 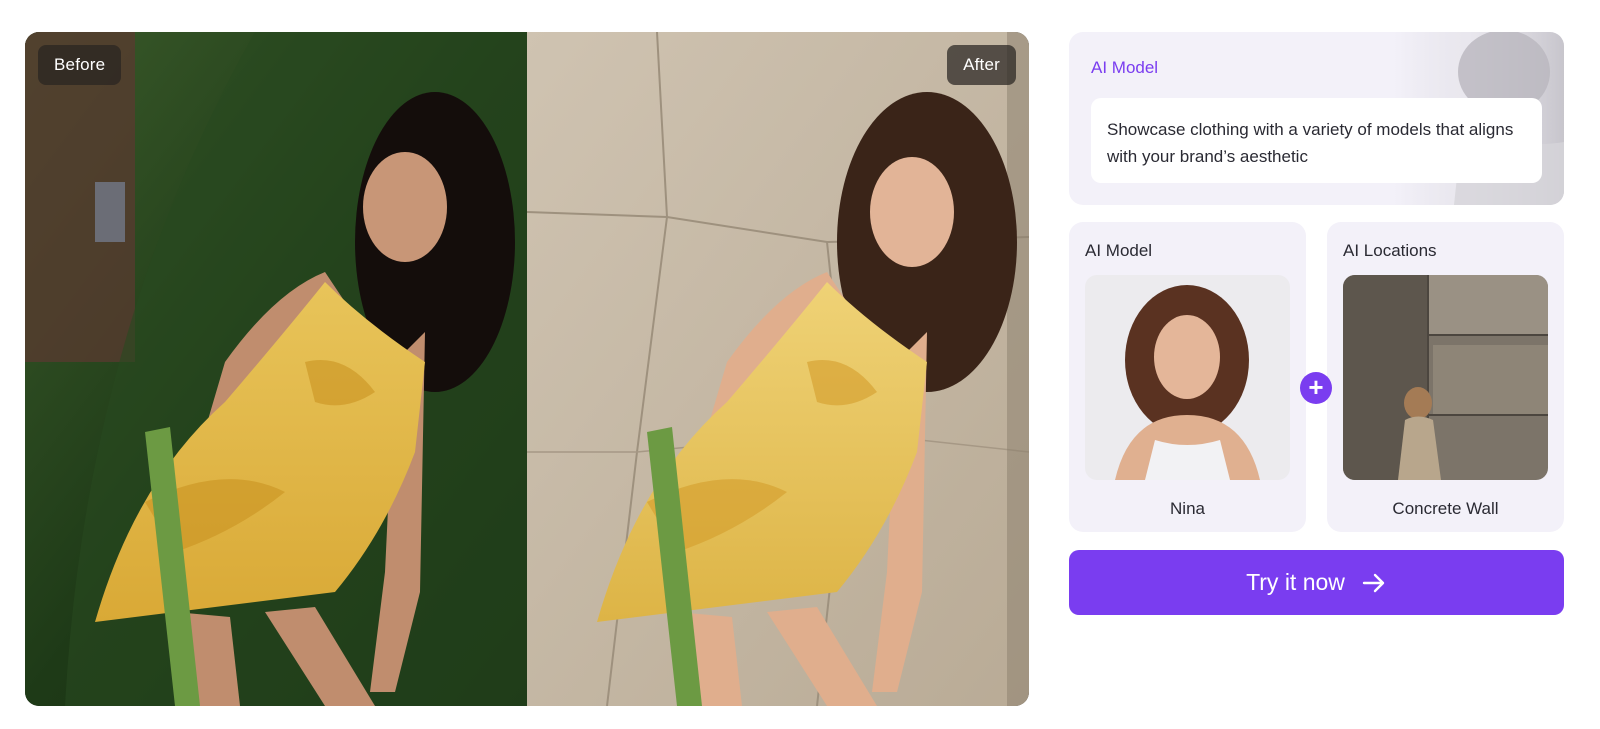 I want to click on after-label: After, so click(x=981, y=65).